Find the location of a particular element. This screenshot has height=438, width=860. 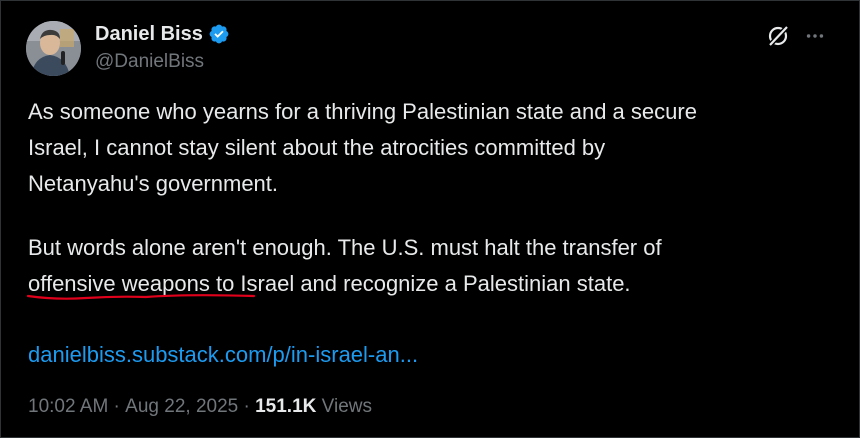

more-options-button is located at coordinates (815, 36).